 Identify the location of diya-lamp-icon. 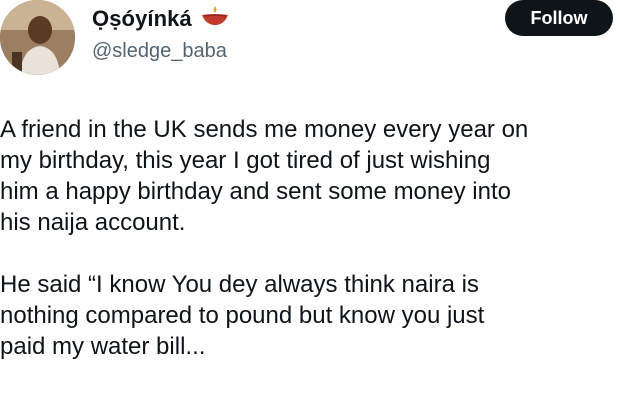
(215, 18).